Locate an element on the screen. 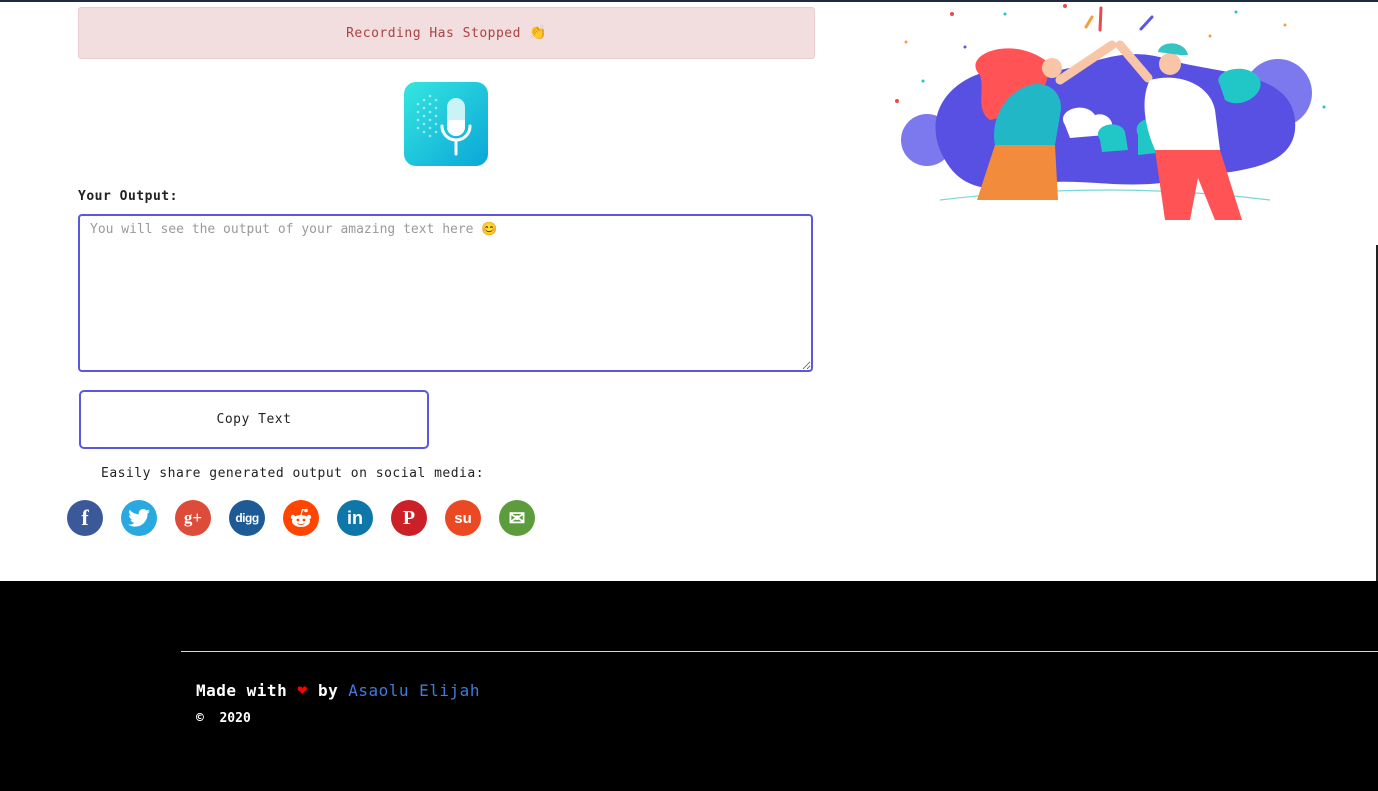  heart-icon: ❤ is located at coordinates (302, 690).